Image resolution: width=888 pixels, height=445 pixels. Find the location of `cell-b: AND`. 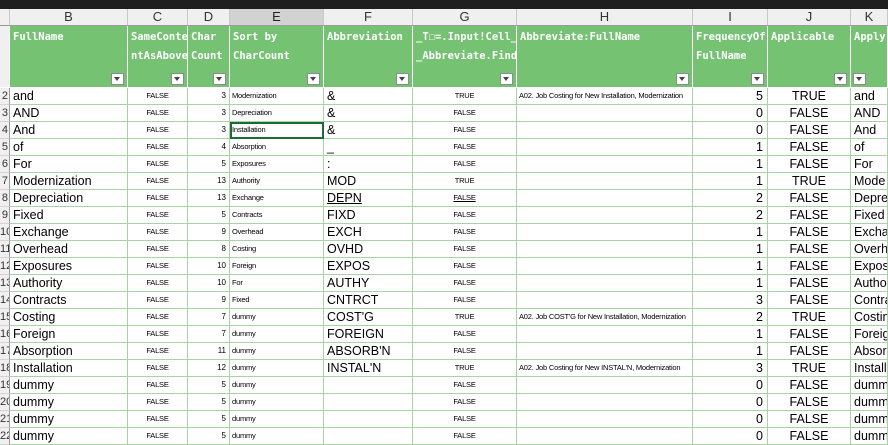

cell-b: AND is located at coordinates (69, 113).